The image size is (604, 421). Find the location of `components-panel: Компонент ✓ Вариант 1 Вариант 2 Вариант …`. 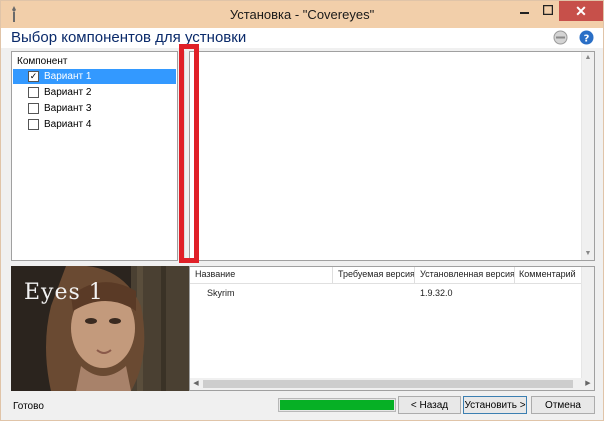

components-panel: Компонент ✓ Вариант 1 Вариант 2 Вариант … is located at coordinates (94, 156).